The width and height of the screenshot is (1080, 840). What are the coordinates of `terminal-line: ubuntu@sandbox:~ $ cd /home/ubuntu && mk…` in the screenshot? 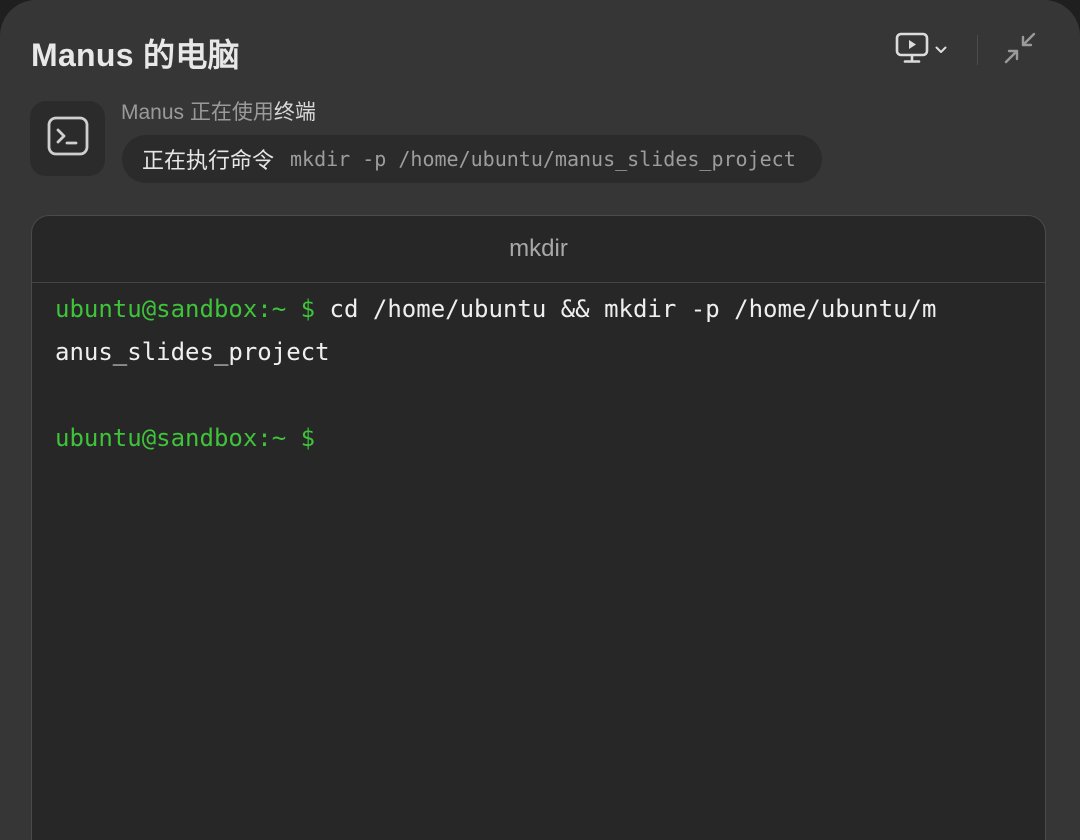 It's located at (538, 309).